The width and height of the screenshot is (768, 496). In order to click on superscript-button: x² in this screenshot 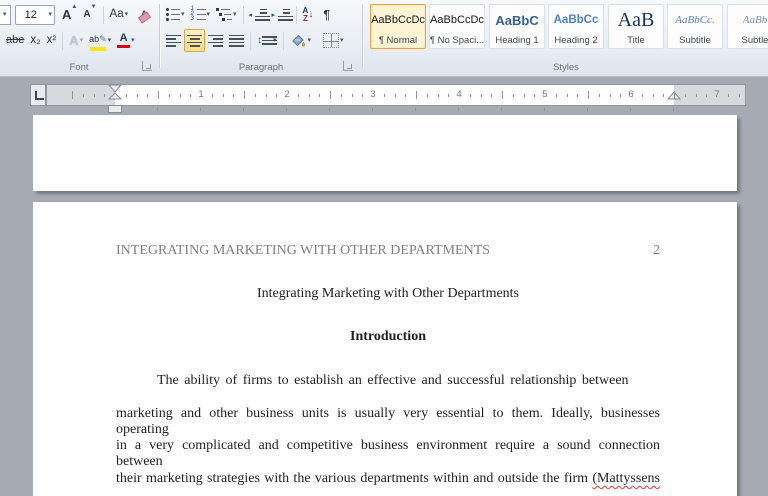, I will do `click(52, 40)`.